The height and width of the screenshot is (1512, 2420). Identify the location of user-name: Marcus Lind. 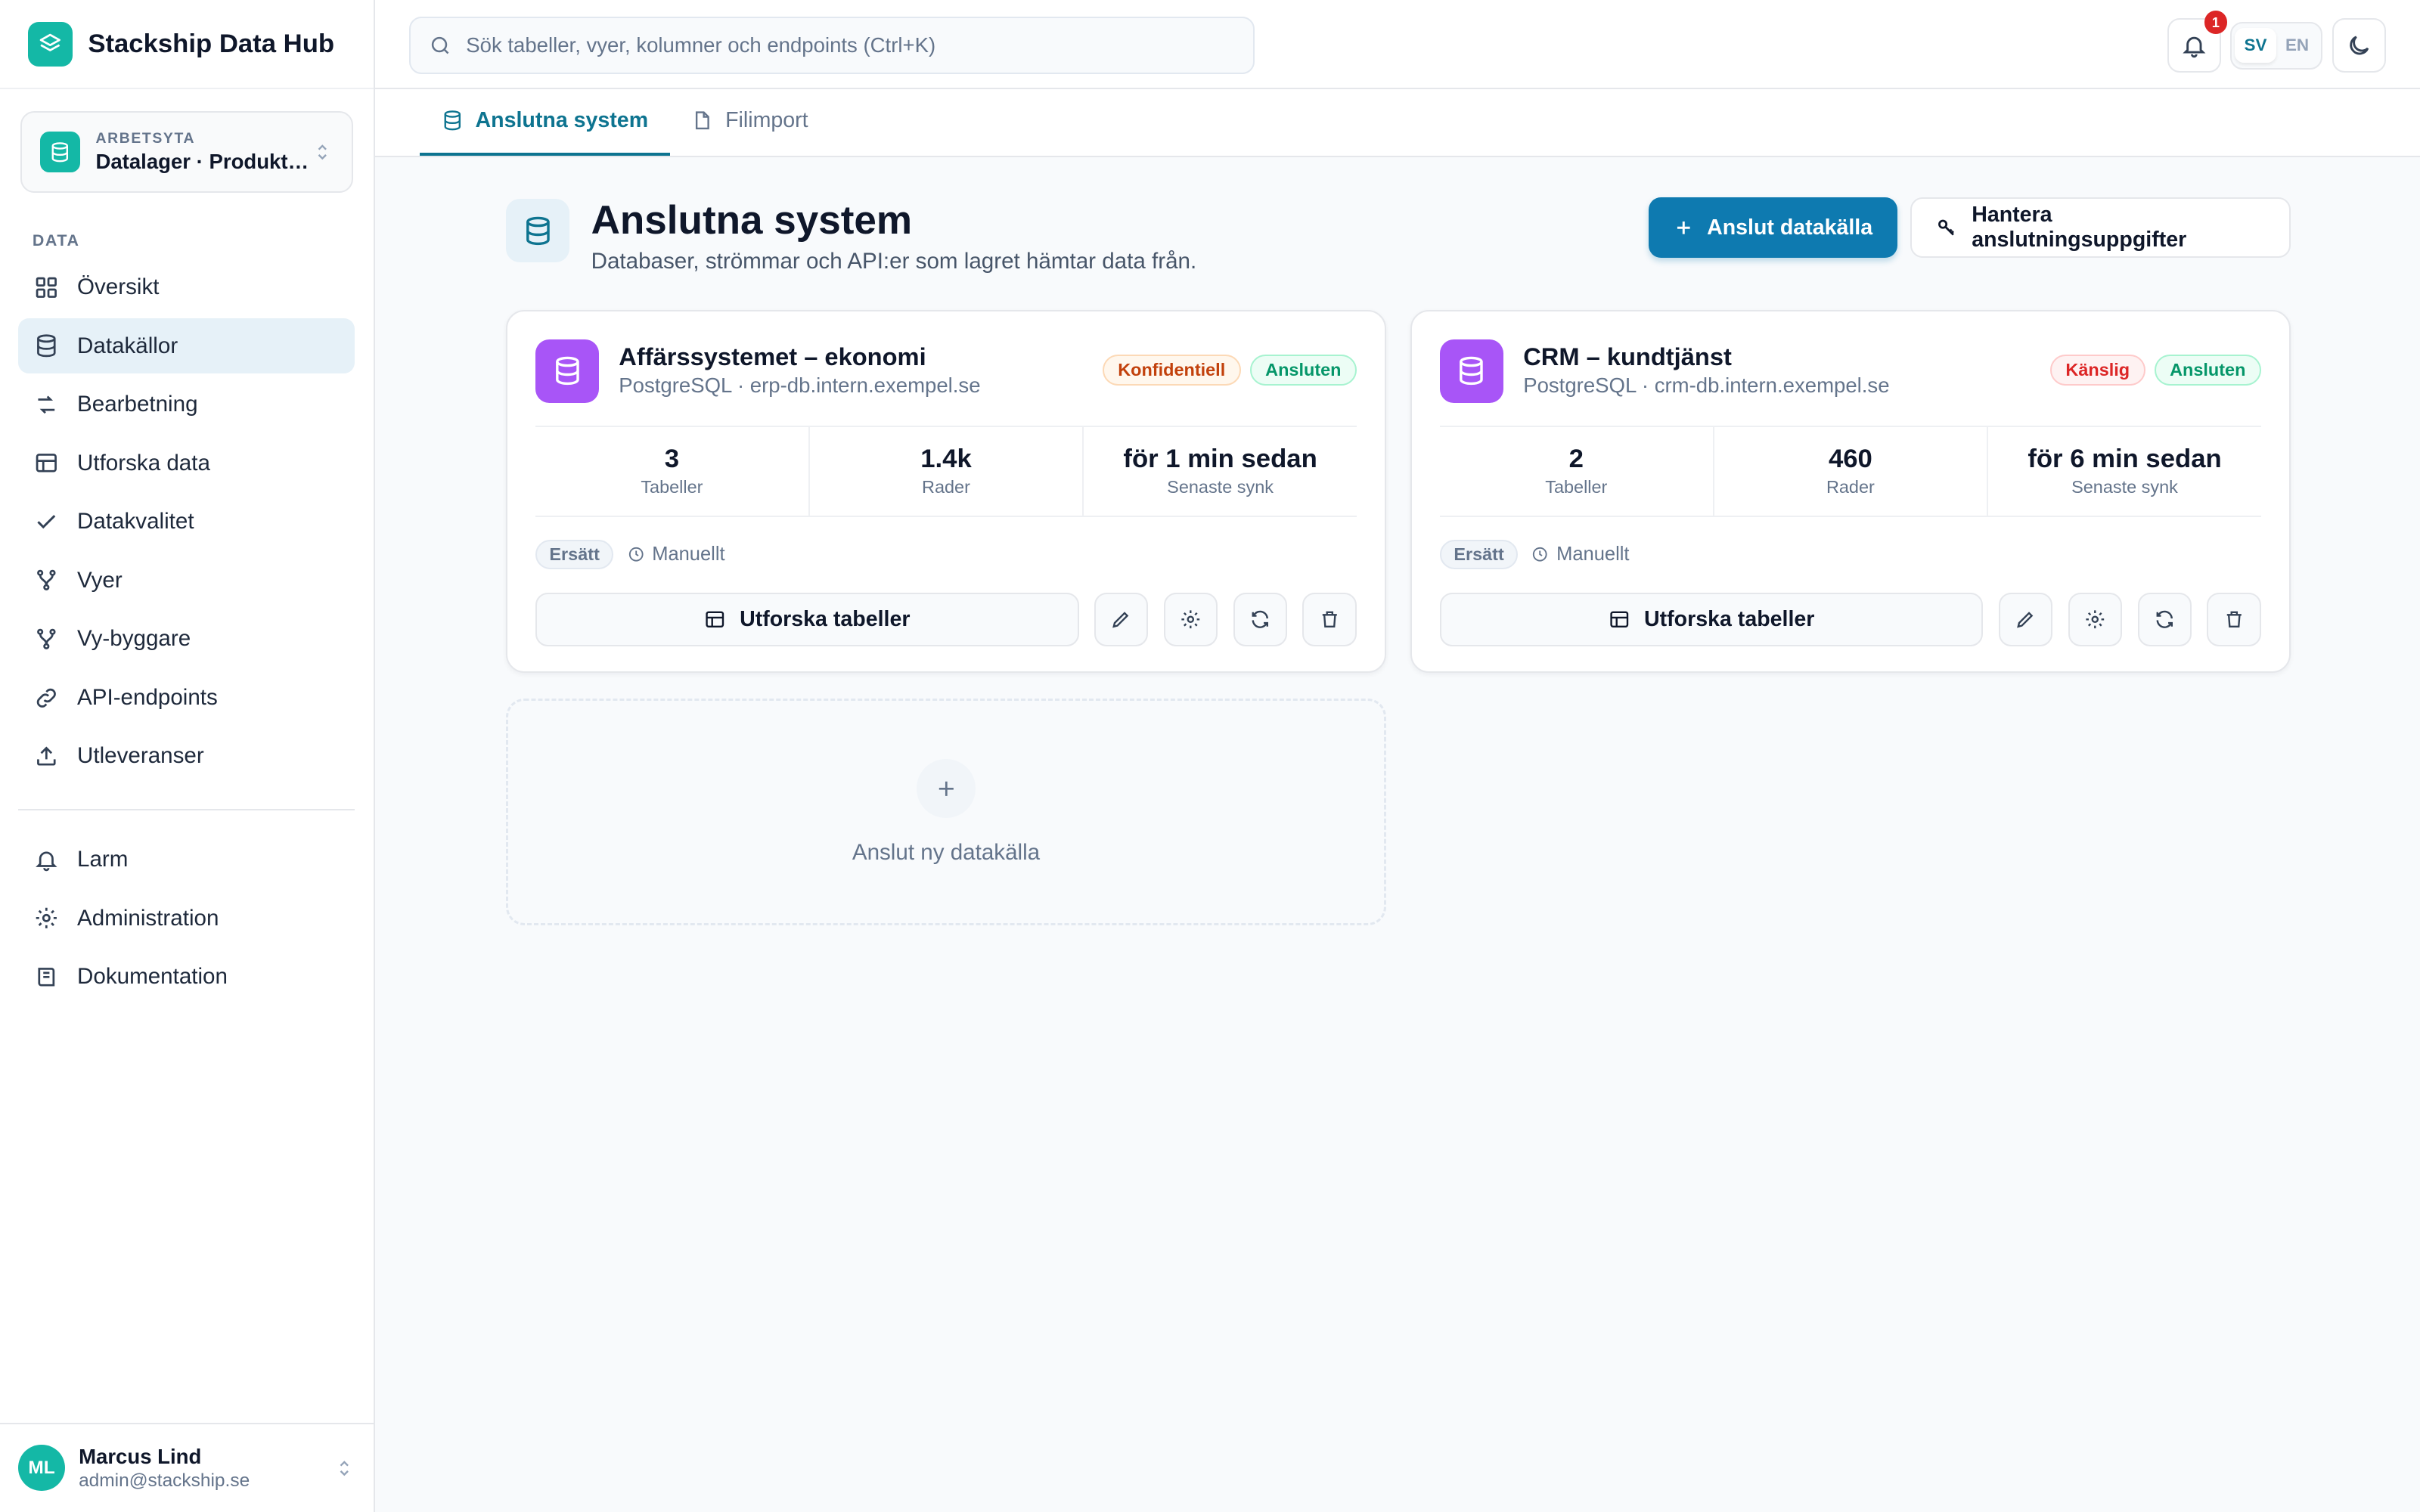
(140, 1456).